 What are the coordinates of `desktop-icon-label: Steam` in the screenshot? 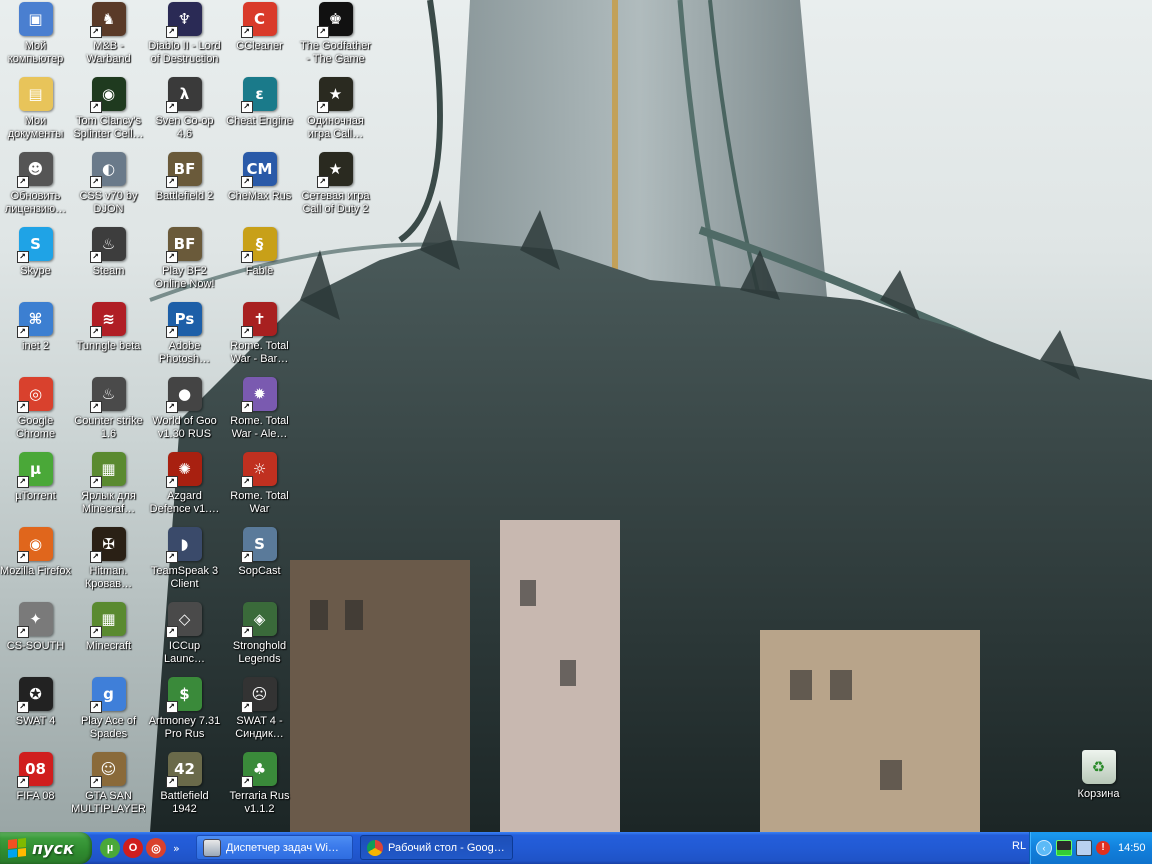 It's located at (108, 271).